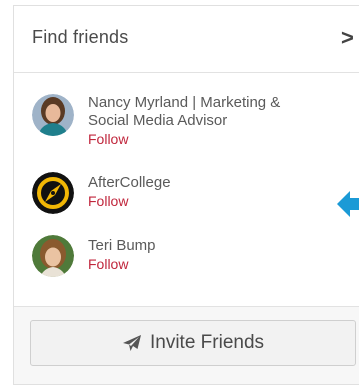 The width and height of the screenshot is (359, 385). Describe the element at coordinates (131, 343) in the screenshot. I see `paper-plane-icon` at that location.